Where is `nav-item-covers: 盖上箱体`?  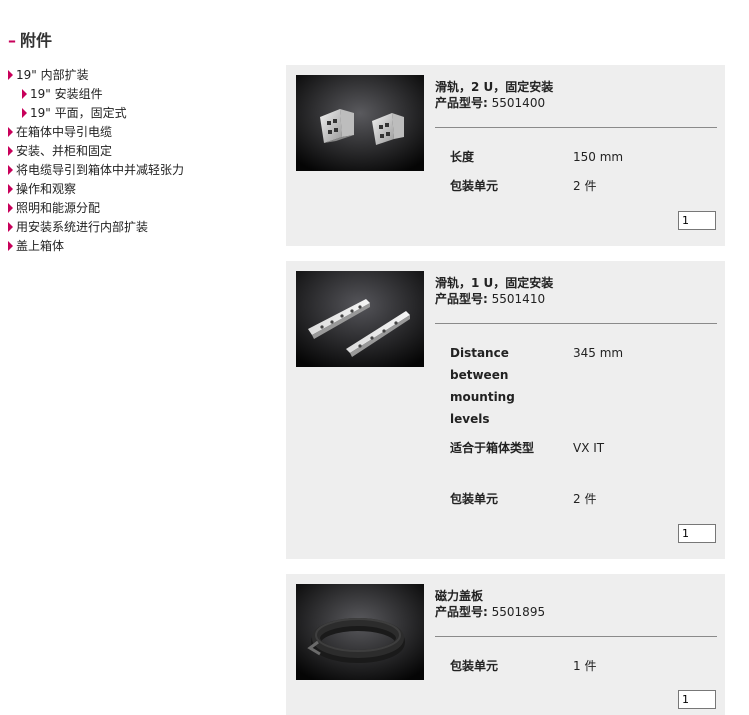 nav-item-covers: 盖上箱体 is located at coordinates (143, 246).